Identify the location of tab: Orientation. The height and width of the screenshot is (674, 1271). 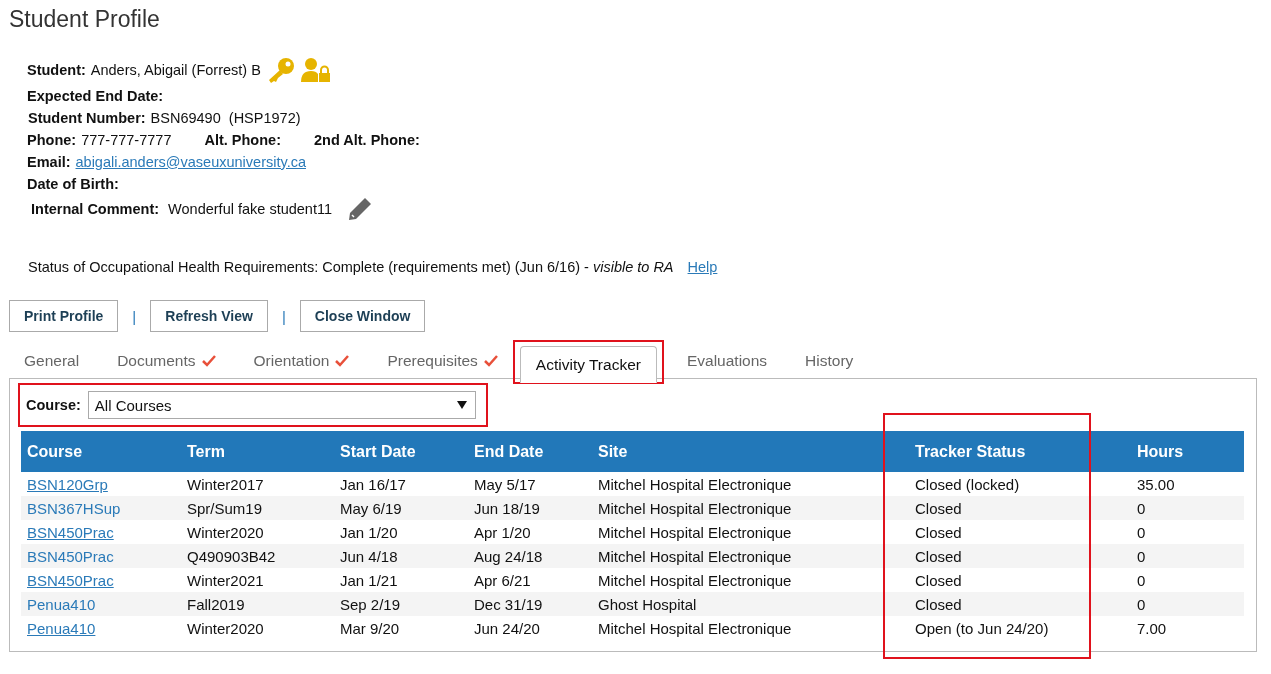
(301, 360).